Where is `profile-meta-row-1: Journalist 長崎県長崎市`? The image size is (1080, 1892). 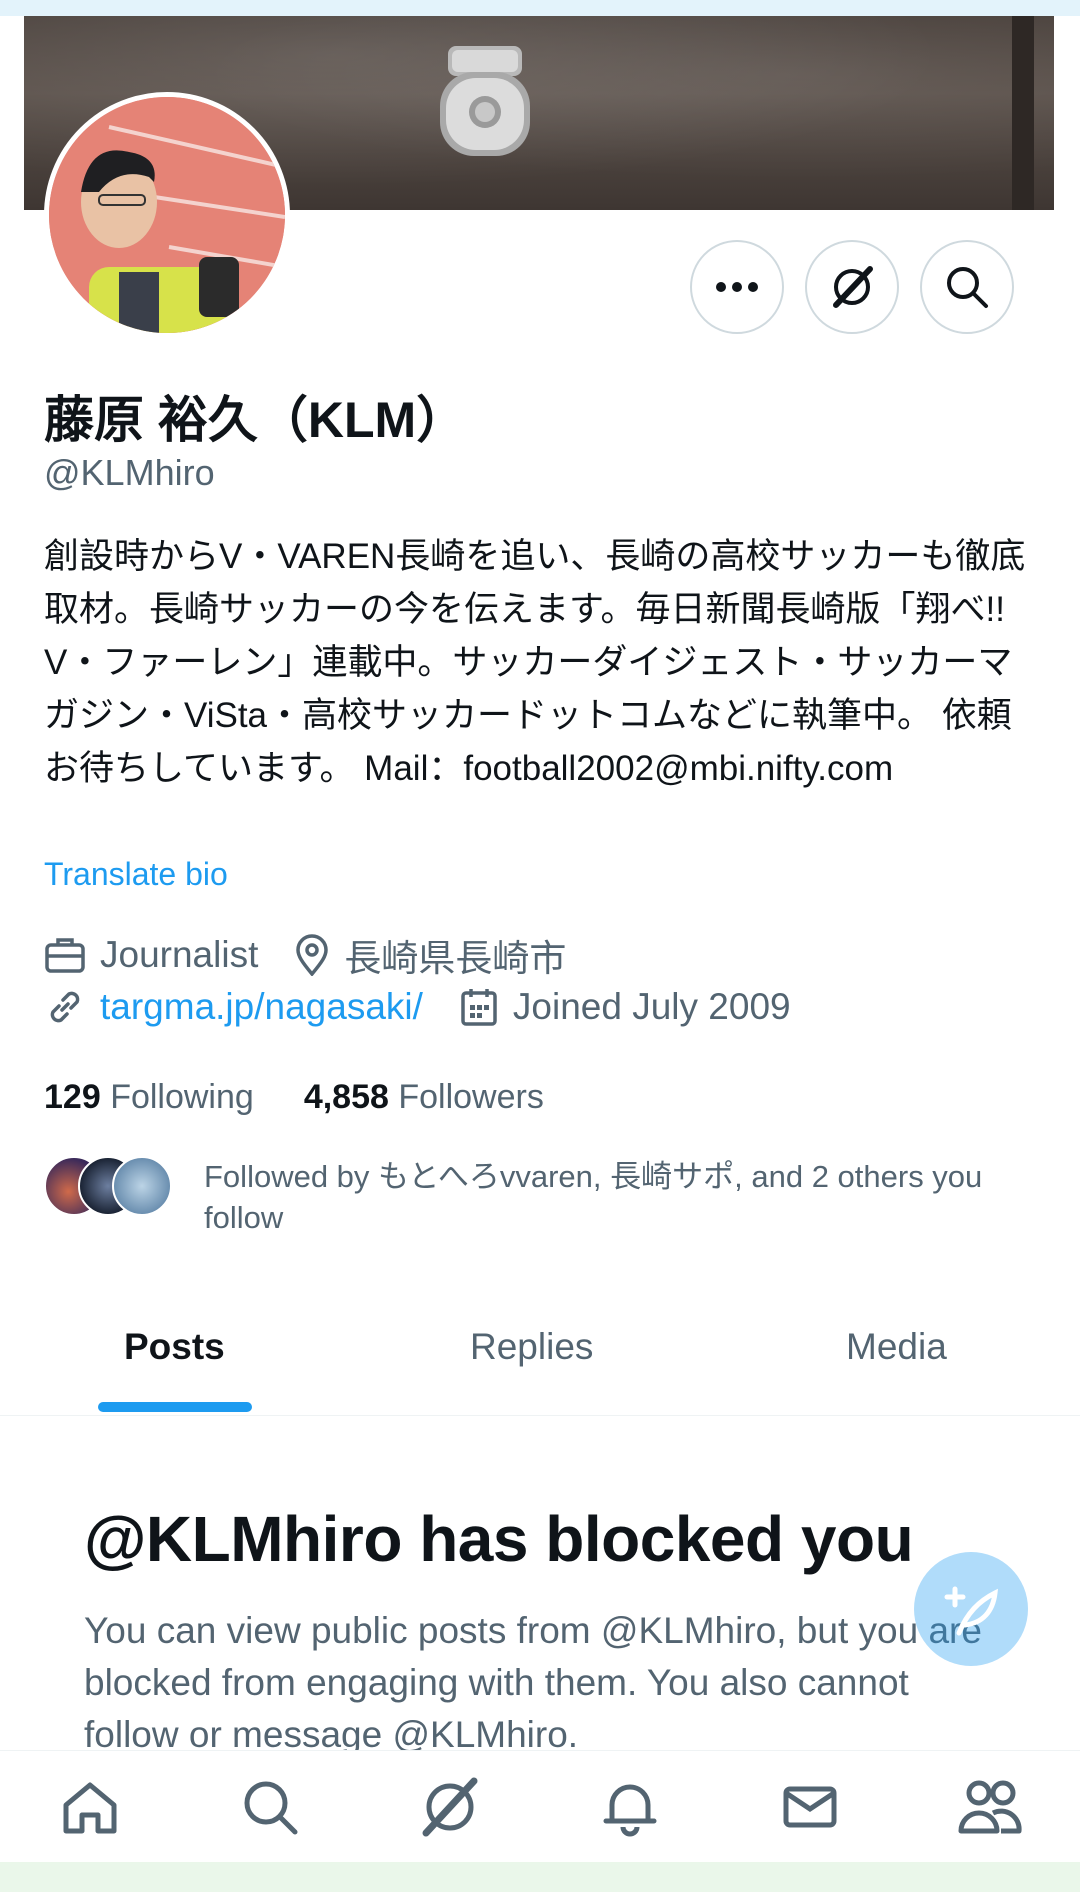 profile-meta-row-1: Journalist 長崎県長崎市 is located at coordinates (323, 955).